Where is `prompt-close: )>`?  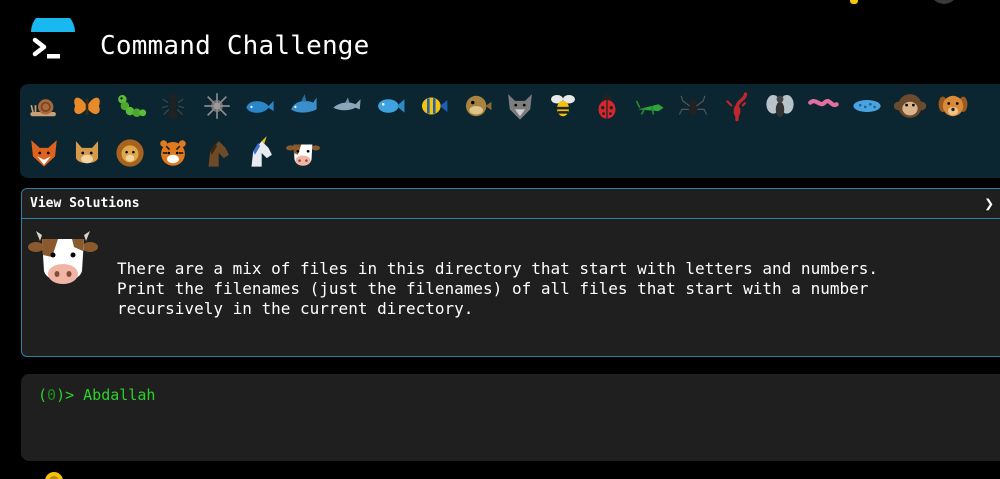 prompt-close: )> is located at coordinates (70, 395).